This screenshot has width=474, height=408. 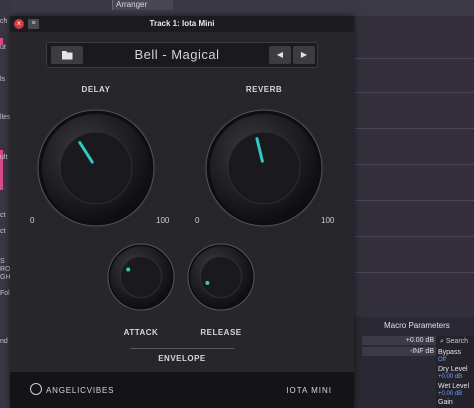 I want to click on plugin-footer: ANGELICVIBES IOTA MINI, so click(x=182, y=390).